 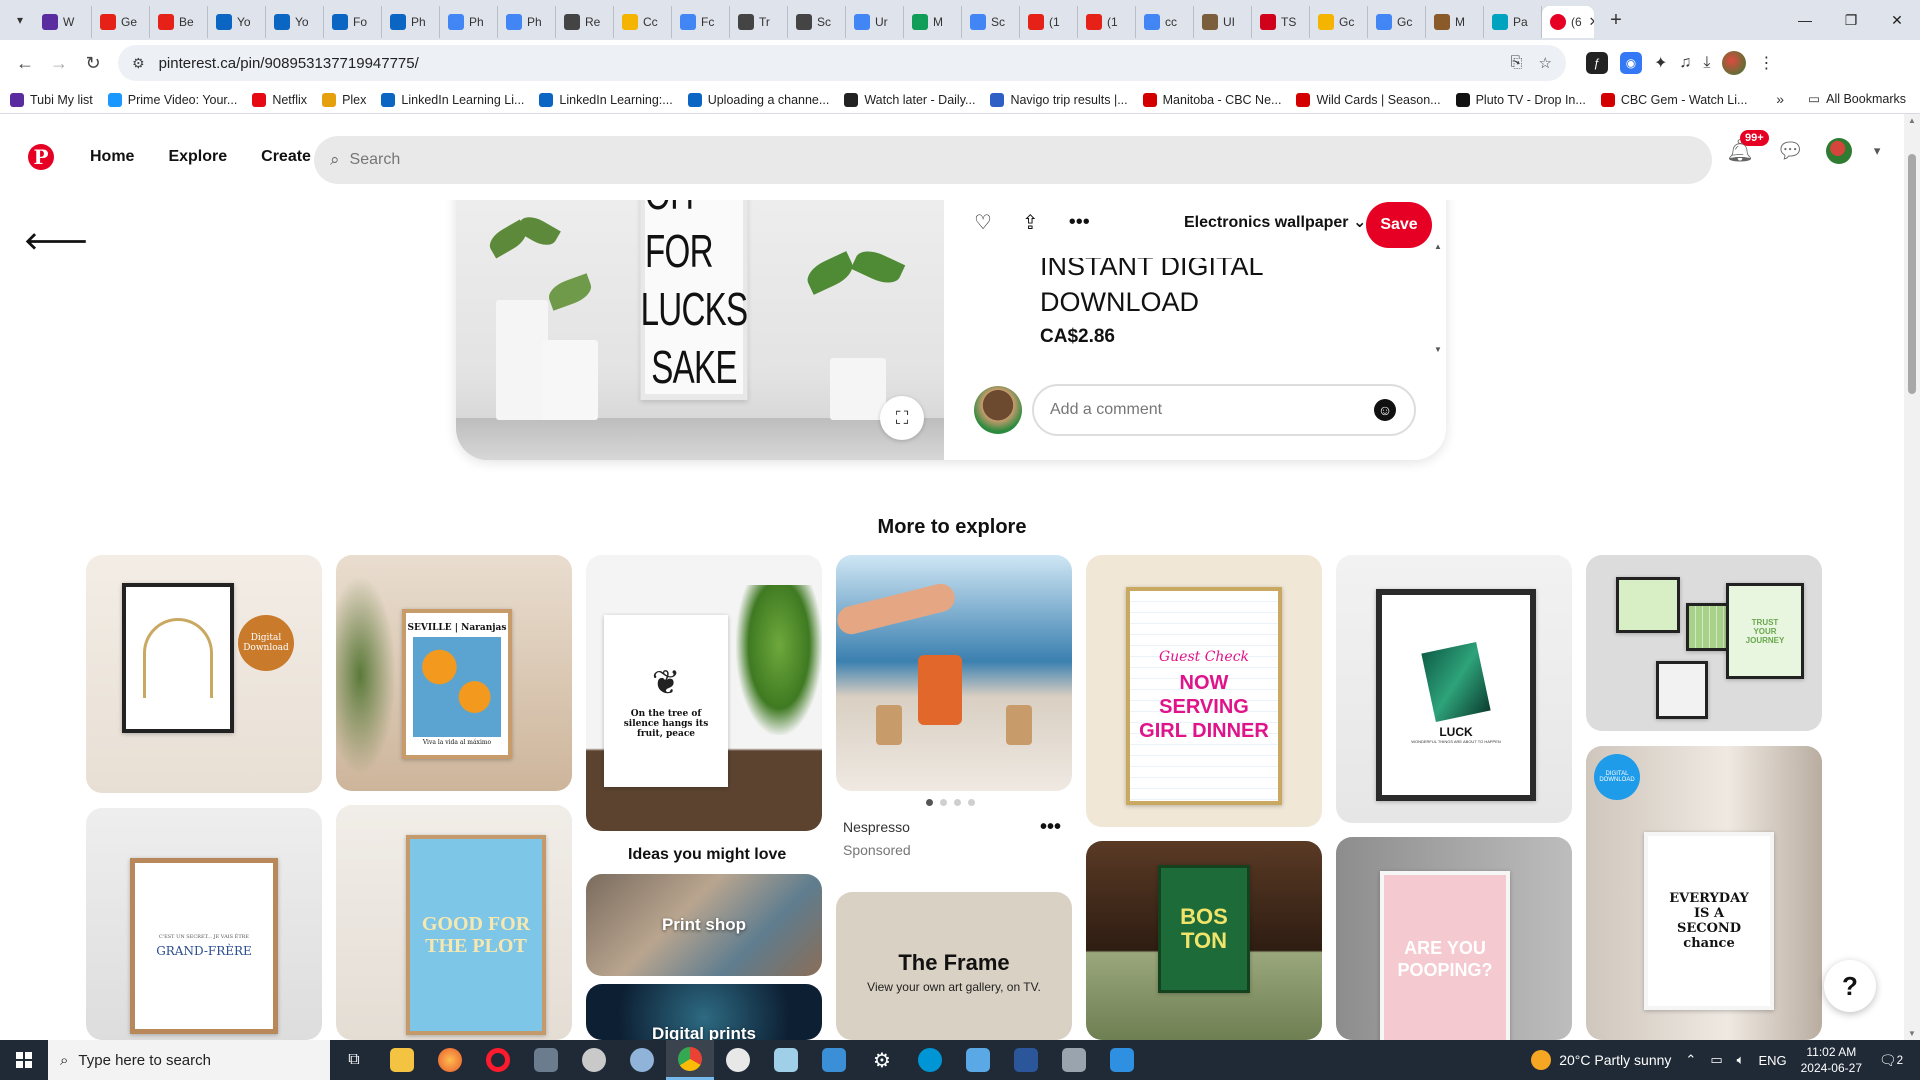 What do you see at coordinates (1851, 20) in the screenshot?
I see `restore-button: ❐` at bounding box center [1851, 20].